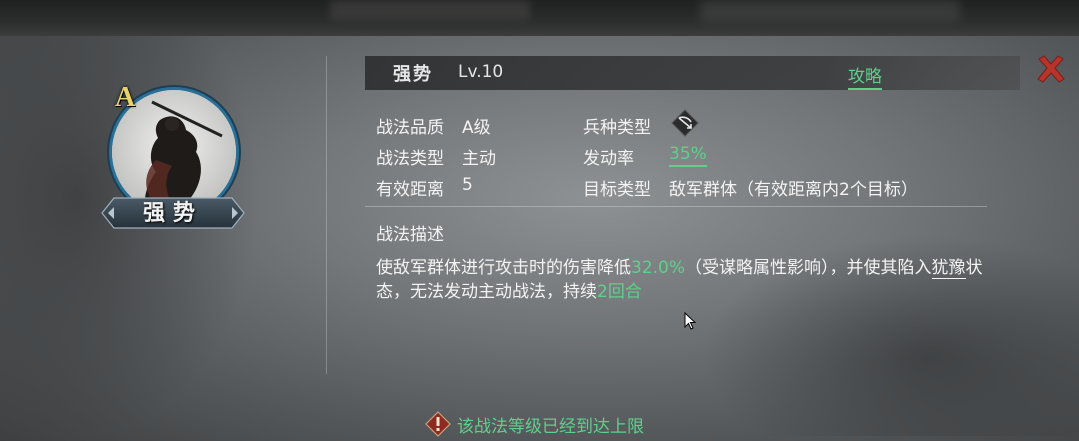  Describe the element at coordinates (619, 292) in the screenshot. I see `duration-value: 2回合` at that location.